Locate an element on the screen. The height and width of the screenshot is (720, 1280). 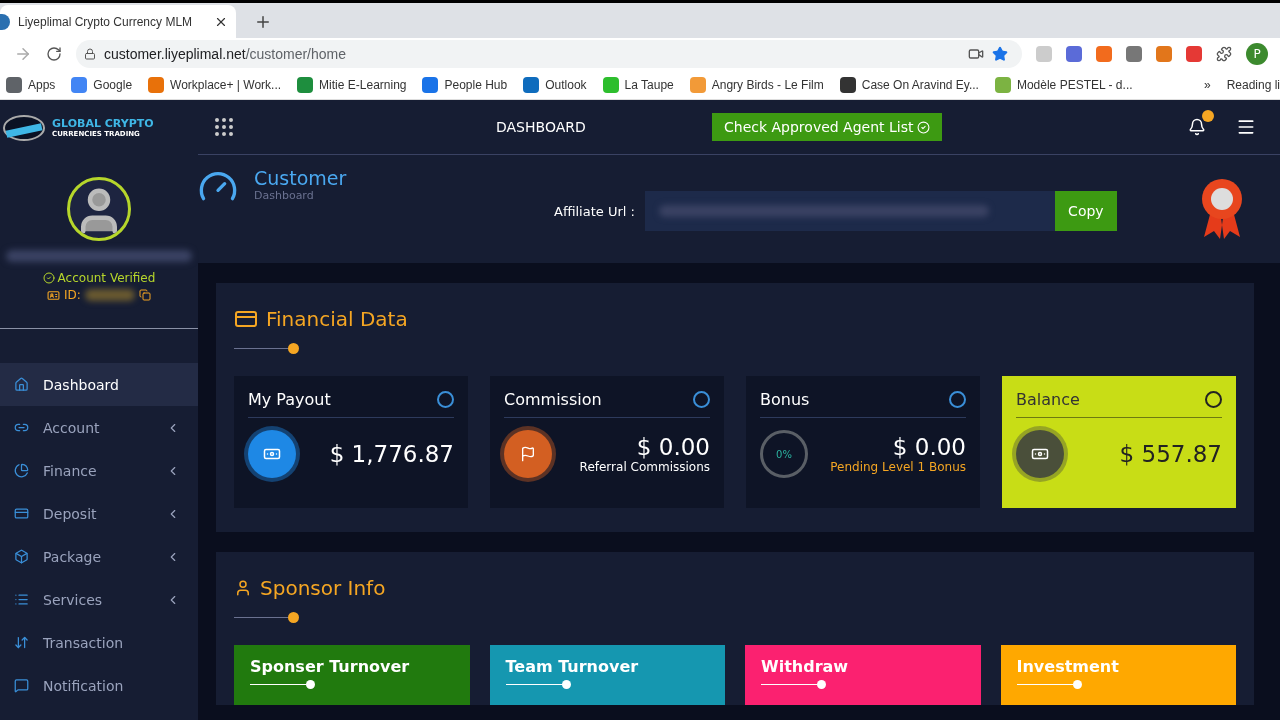
browser-tab: Liyeplimal Crypto Currency MLM is located at coordinates (118, 21).